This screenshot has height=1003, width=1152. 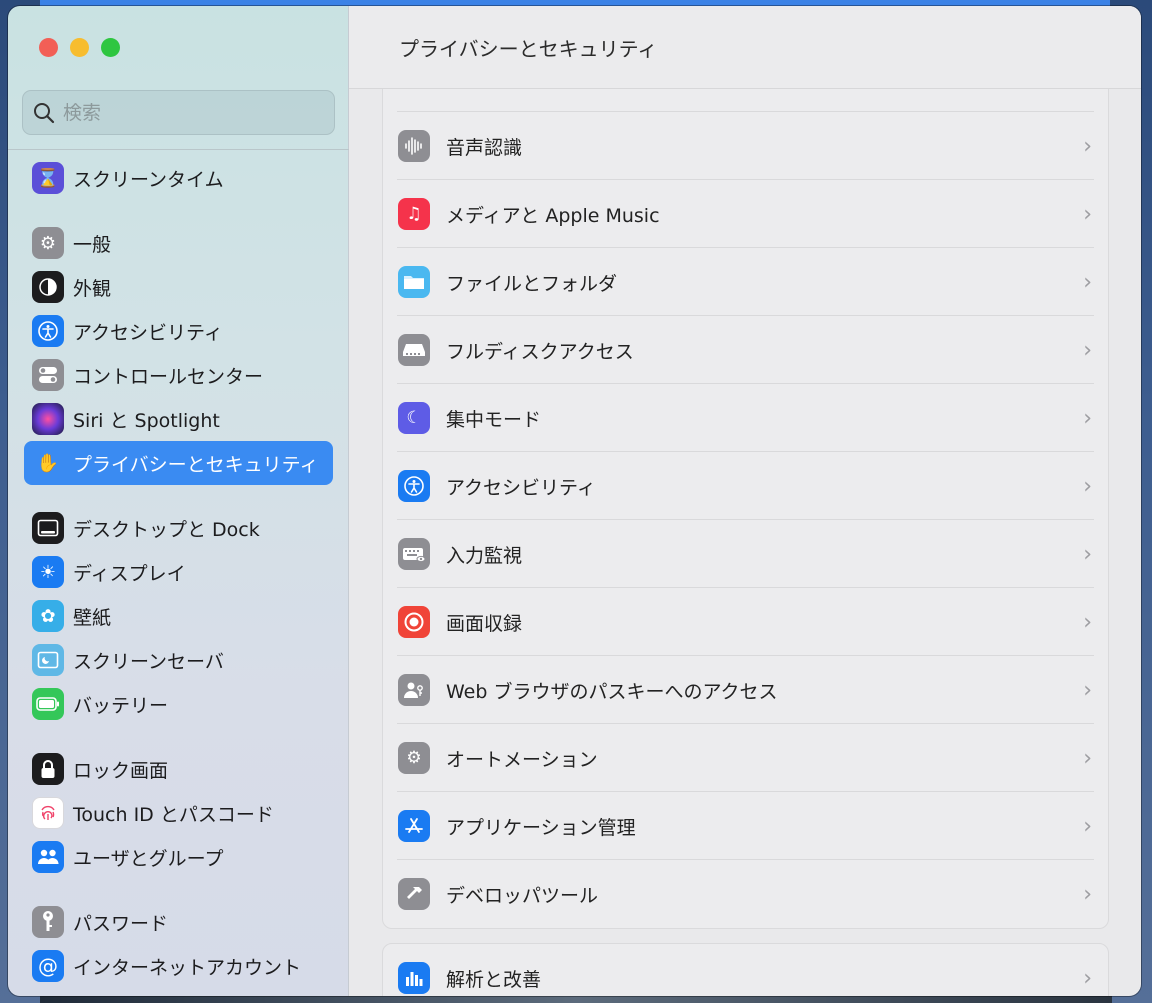 I want to click on sidebar-item-label: コントロールセンター, so click(x=168, y=376).